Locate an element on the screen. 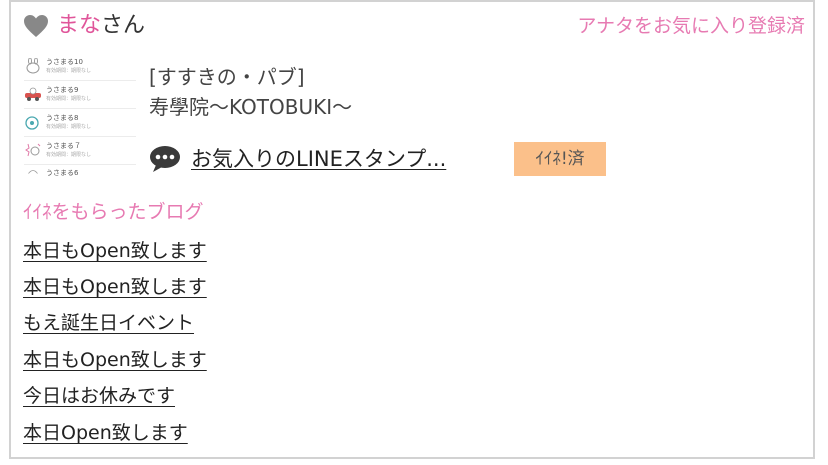  blog-link: もえ誕生日イベント is located at coordinates (108, 323).